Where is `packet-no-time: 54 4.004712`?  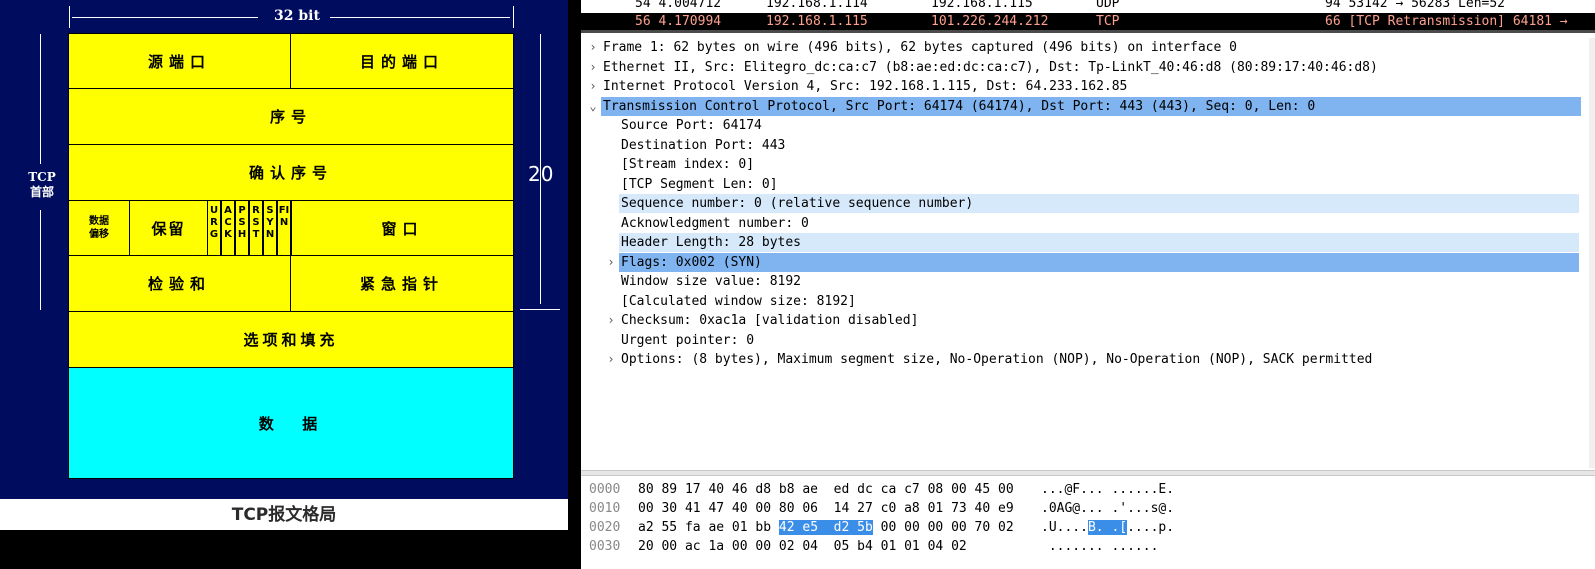 packet-no-time: 54 4.004712 is located at coordinates (678, 5).